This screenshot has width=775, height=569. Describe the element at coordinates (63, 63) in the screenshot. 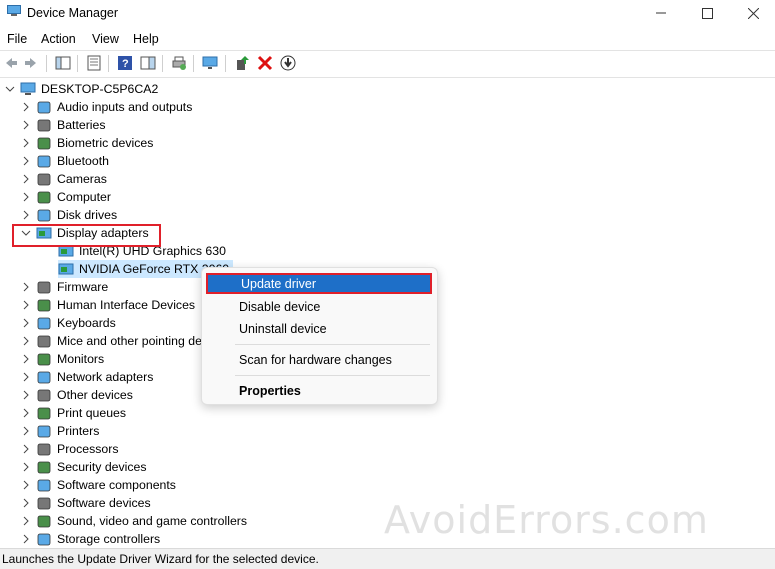

I see `show-hide-tree-icon` at that location.